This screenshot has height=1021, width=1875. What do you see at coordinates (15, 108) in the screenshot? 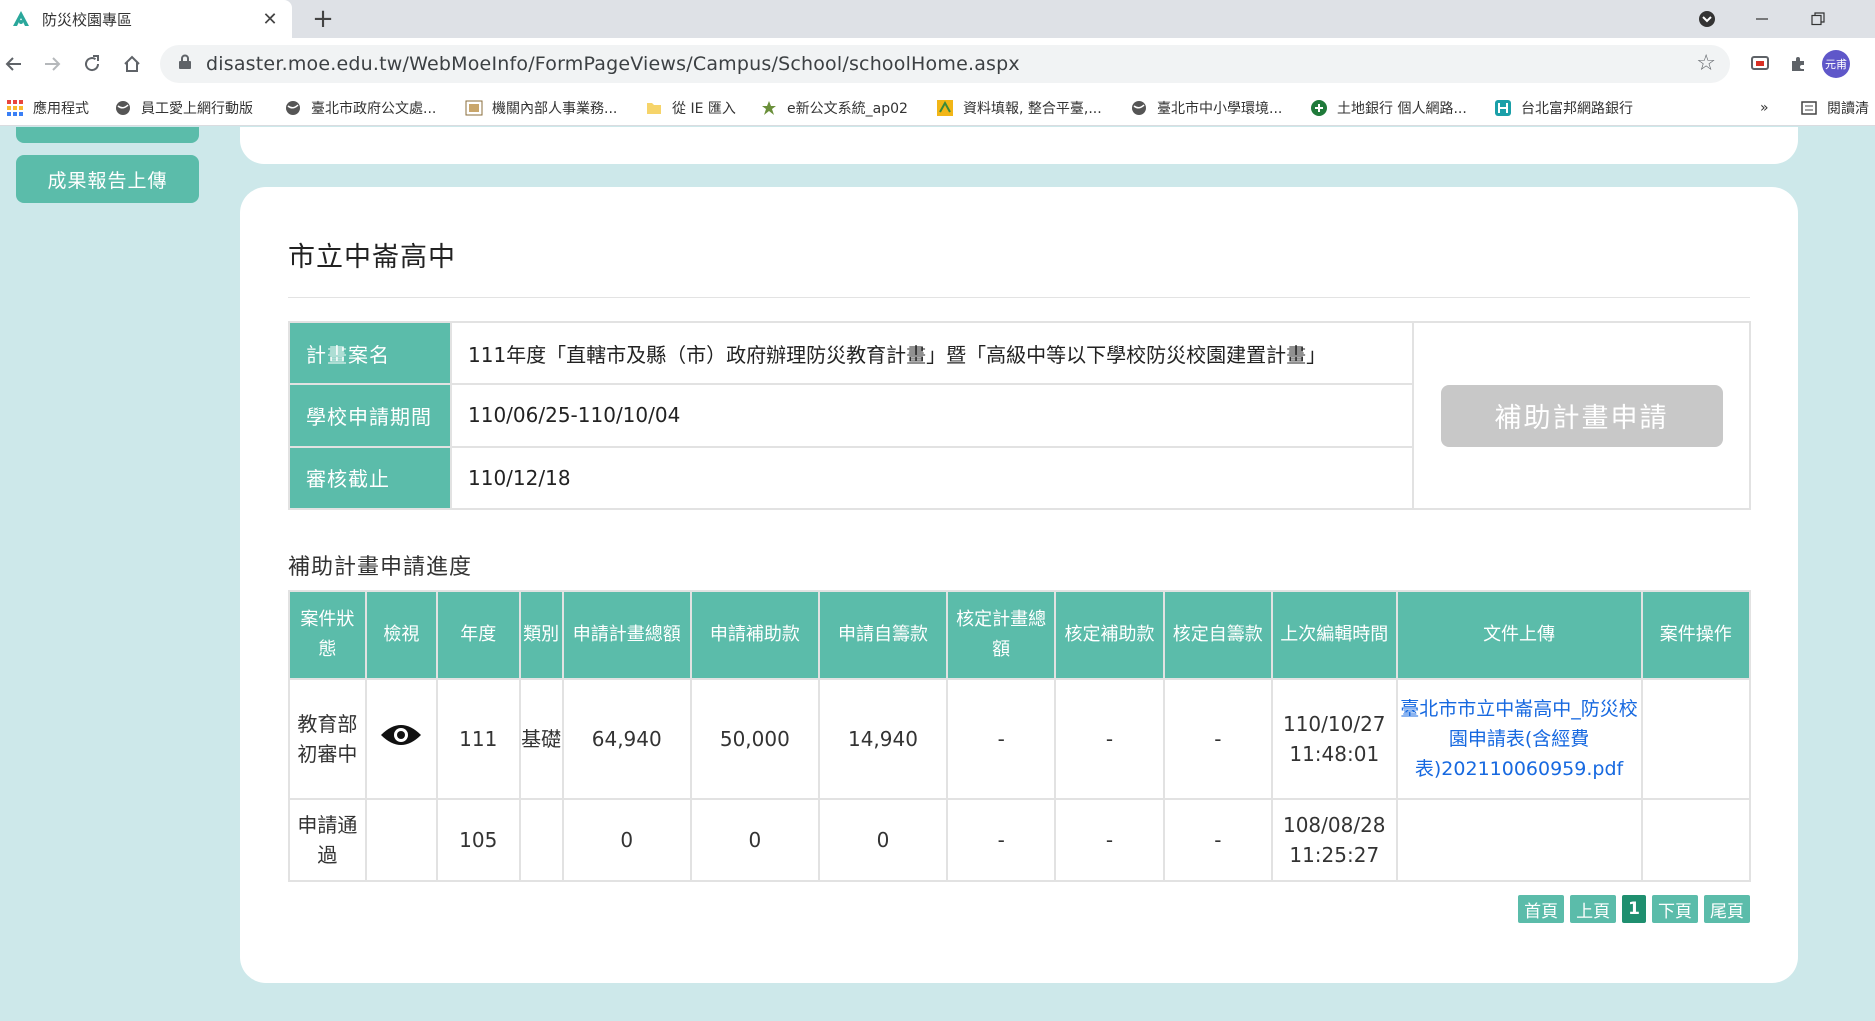
I see `apps-grid-icon` at bounding box center [15, 108].